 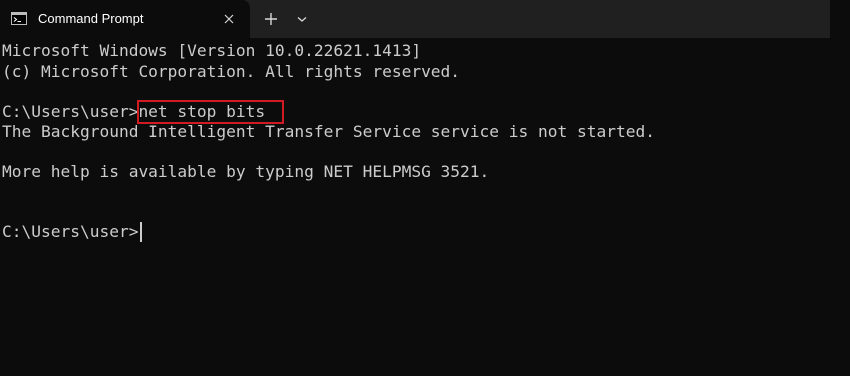 I want to click on close-icon, so click(x=229, y=19).